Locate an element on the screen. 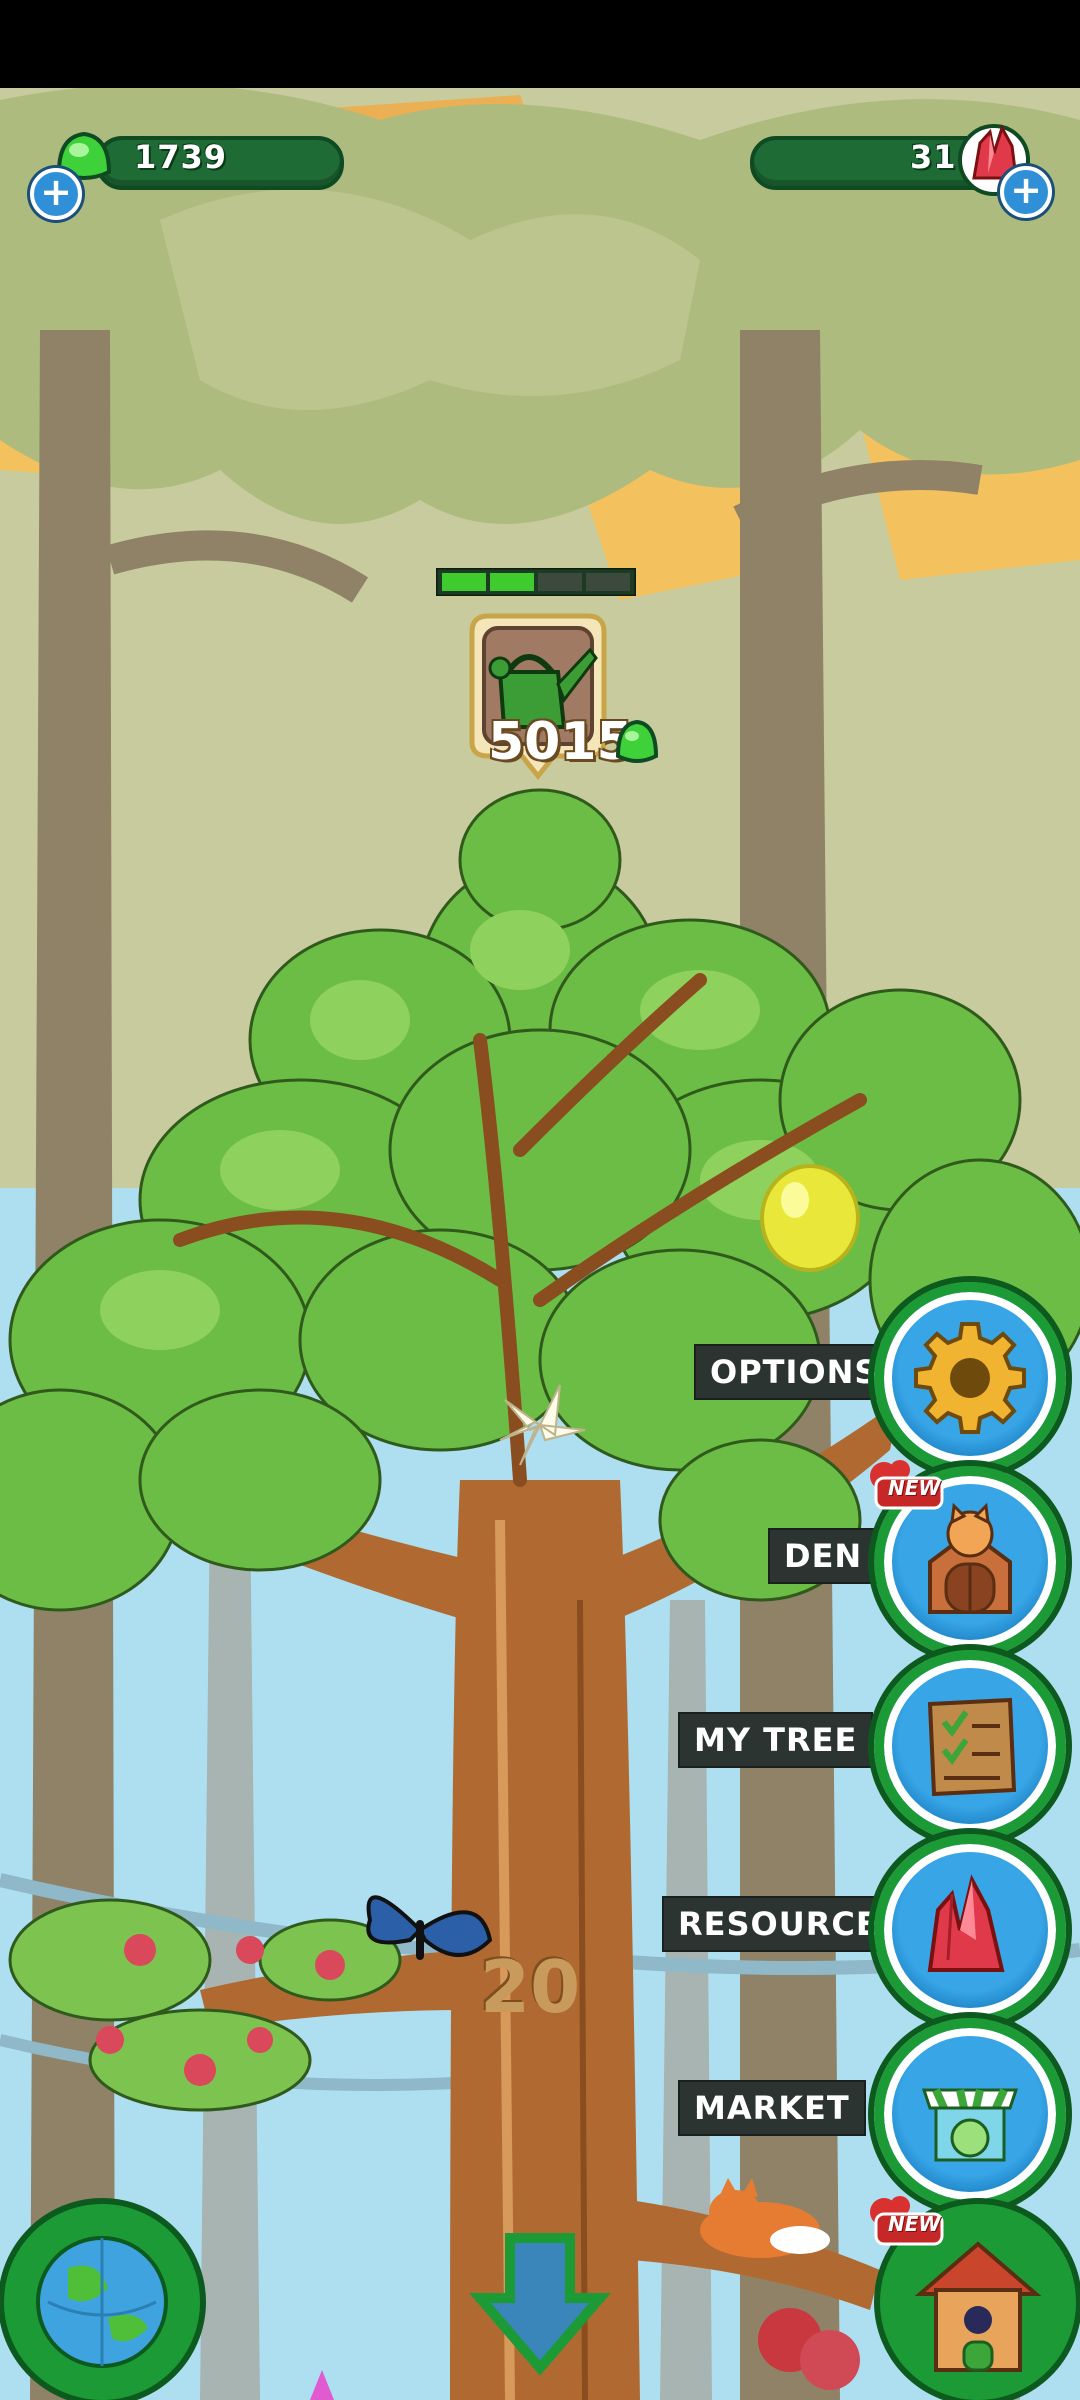 The image size is (1080, 2400). fruit is located at coordinates (810, 1218).